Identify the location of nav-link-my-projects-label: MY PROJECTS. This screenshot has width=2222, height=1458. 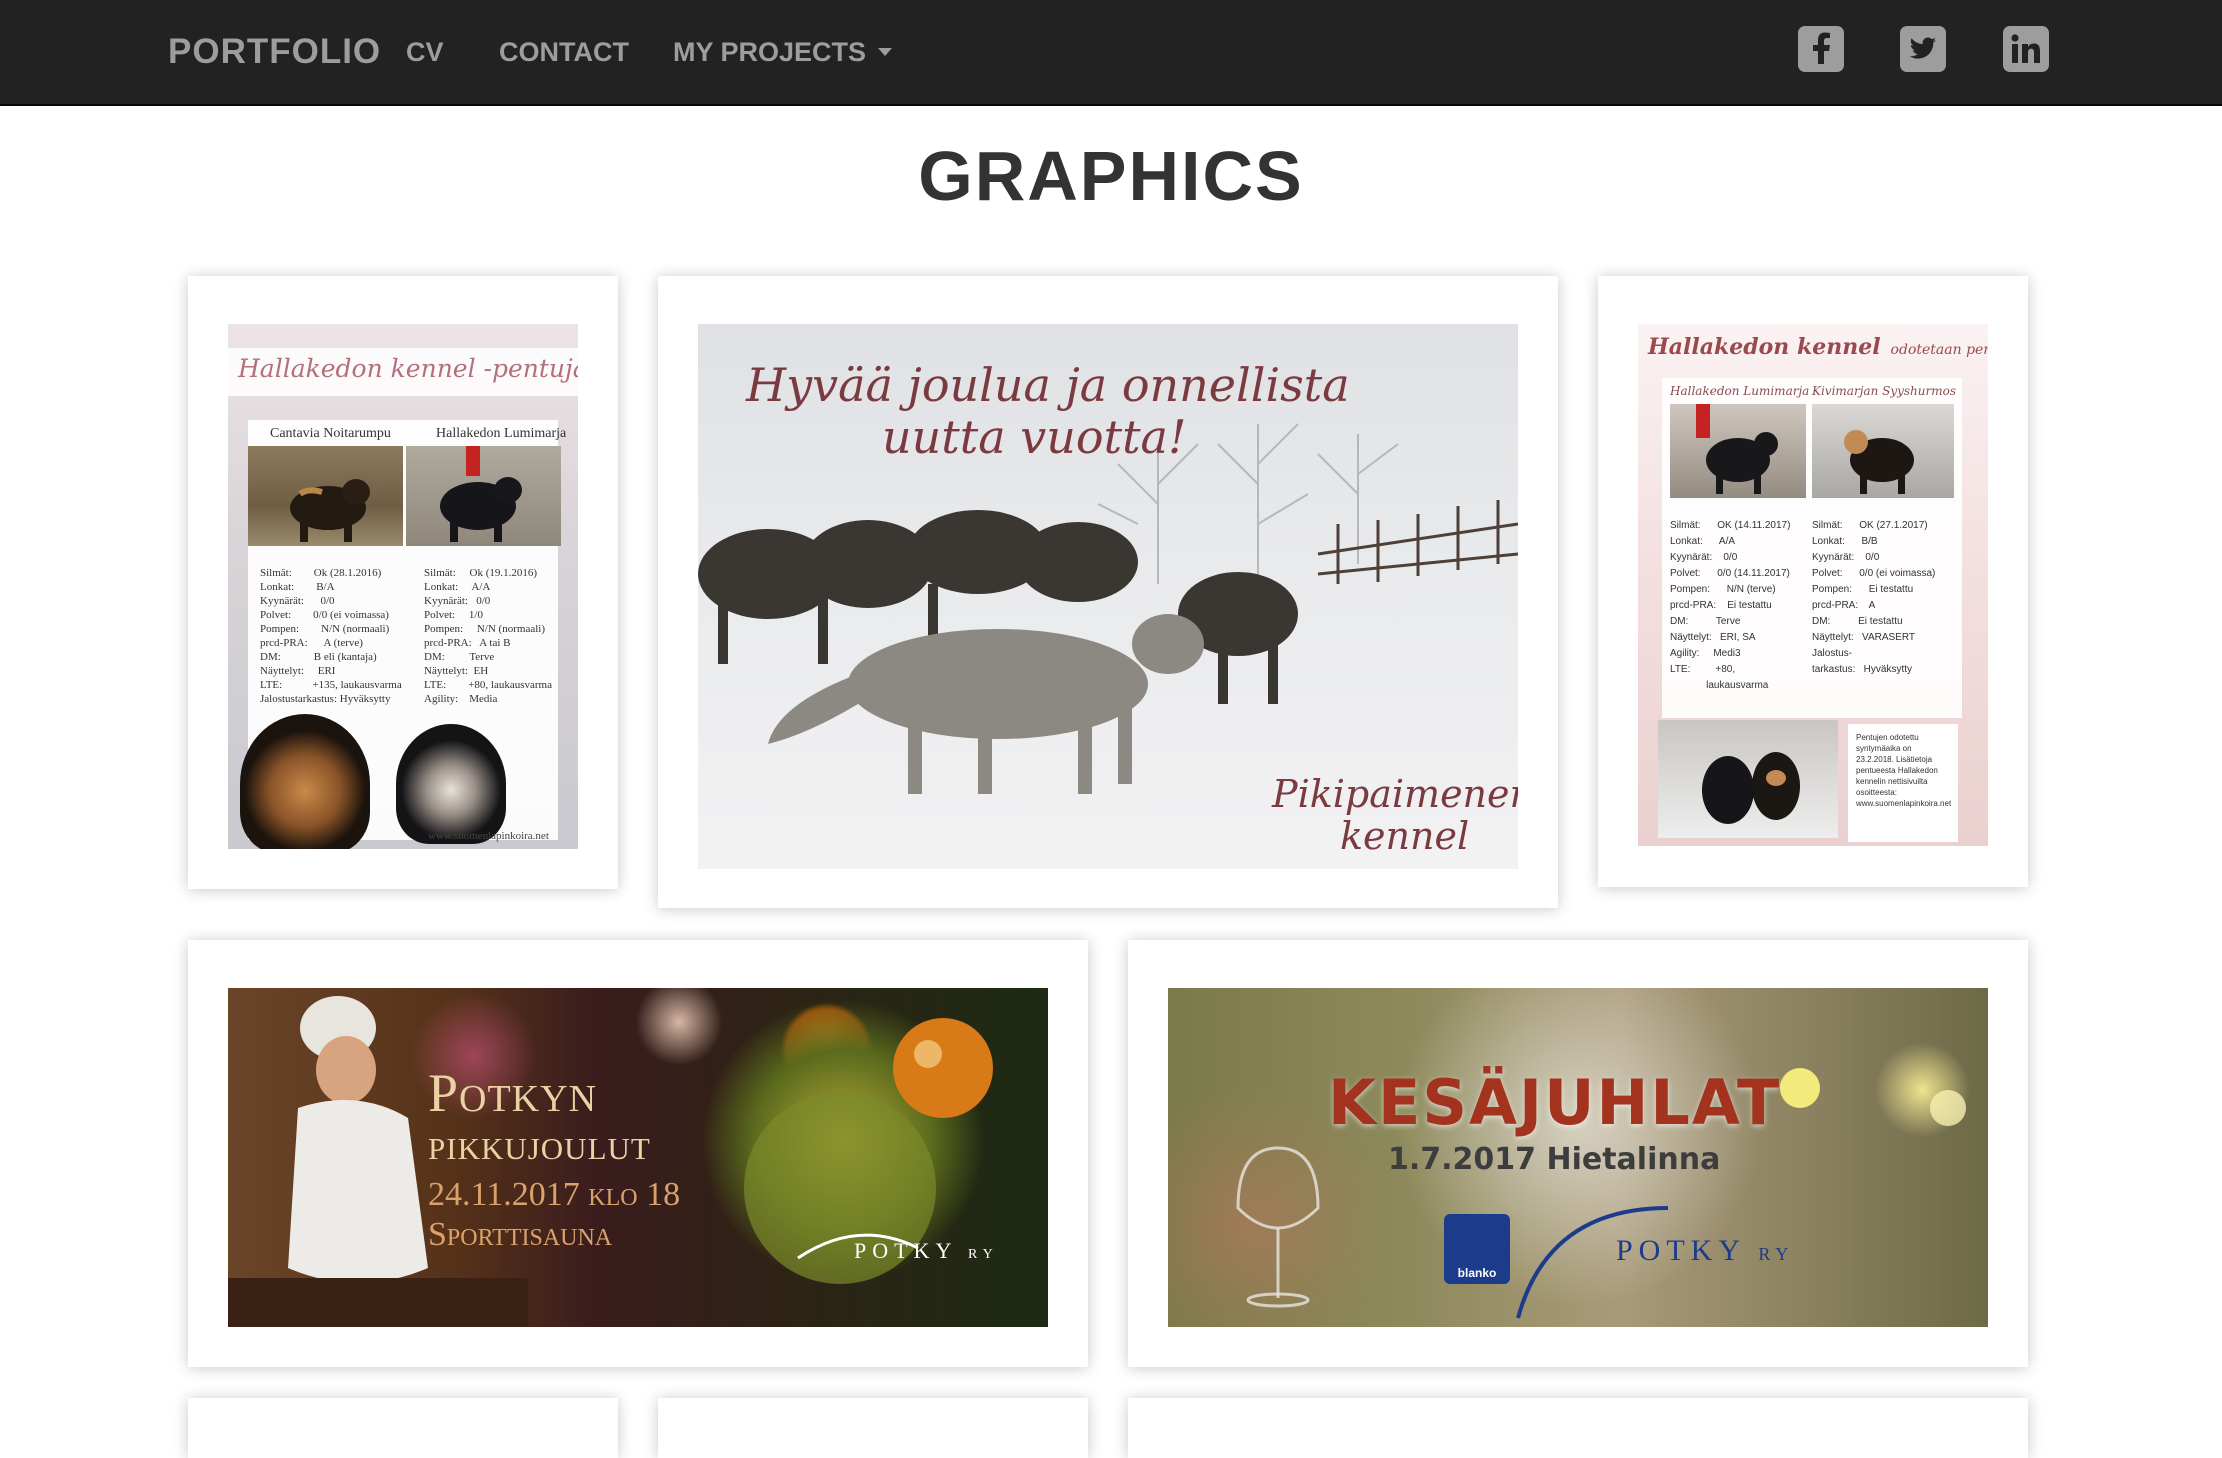
(770, 52).